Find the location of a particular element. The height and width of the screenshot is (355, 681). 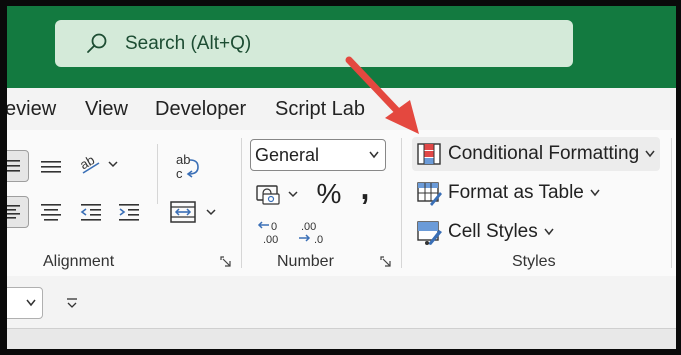

wrap-text-icon: ab c is located at coordinates (187, 166).